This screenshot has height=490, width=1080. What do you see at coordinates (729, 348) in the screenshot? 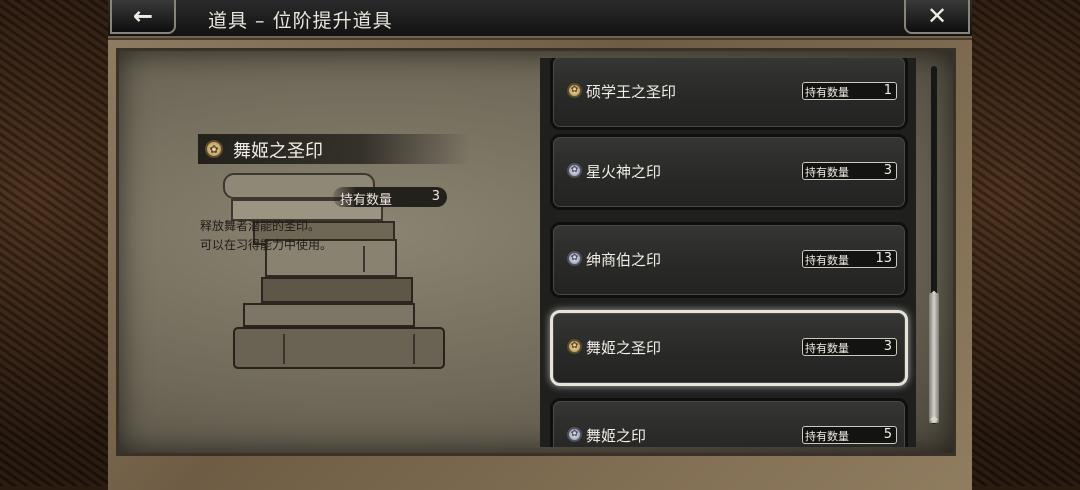
I see `list-item-selected: ✿ 舞姬之圣印 持有数量 3` at bounding box center [729, 348].